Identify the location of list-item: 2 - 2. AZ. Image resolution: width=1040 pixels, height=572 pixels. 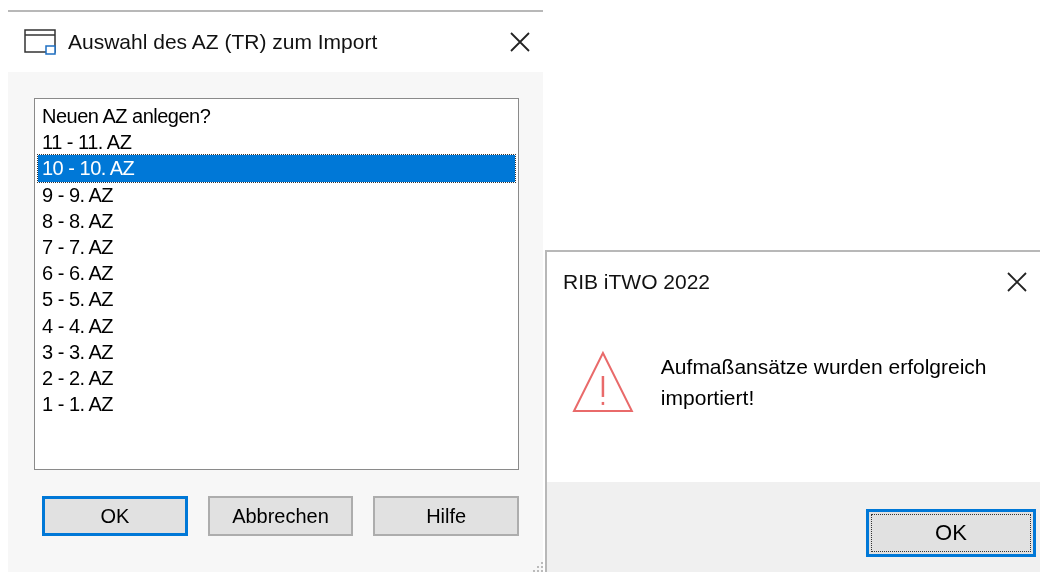
(276, 378).